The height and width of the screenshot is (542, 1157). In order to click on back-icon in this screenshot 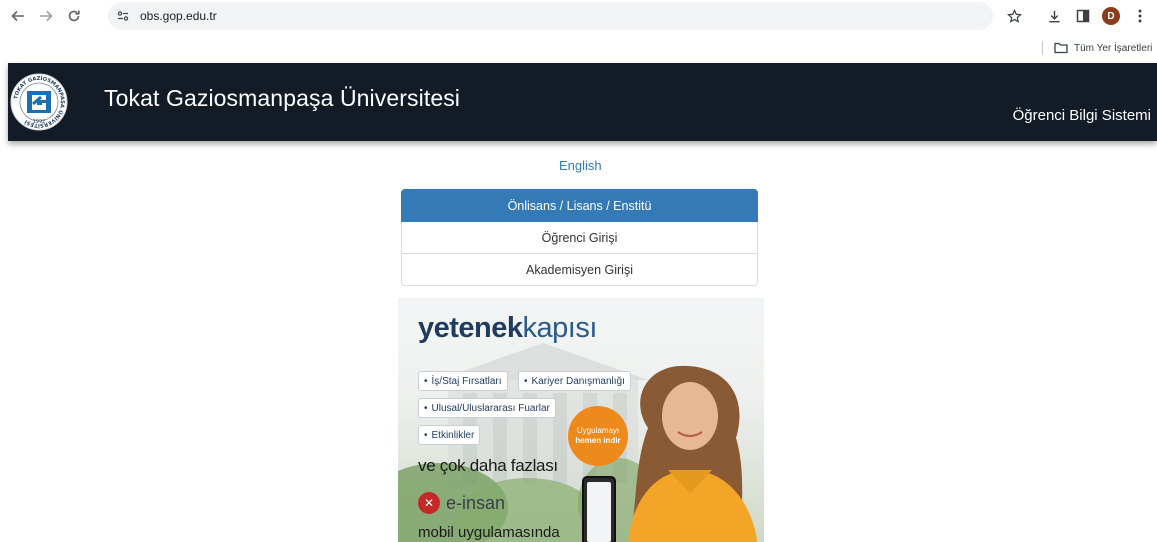, I will do `click(18, 16)`.